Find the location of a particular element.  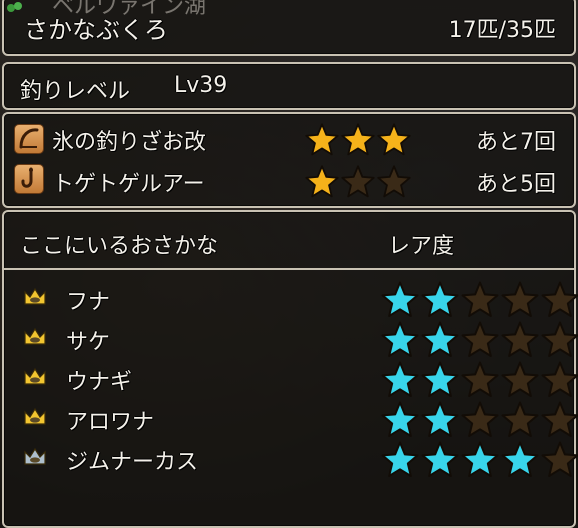

fishing-level-label: 釣りレベル is located at coordinates (75, 91).